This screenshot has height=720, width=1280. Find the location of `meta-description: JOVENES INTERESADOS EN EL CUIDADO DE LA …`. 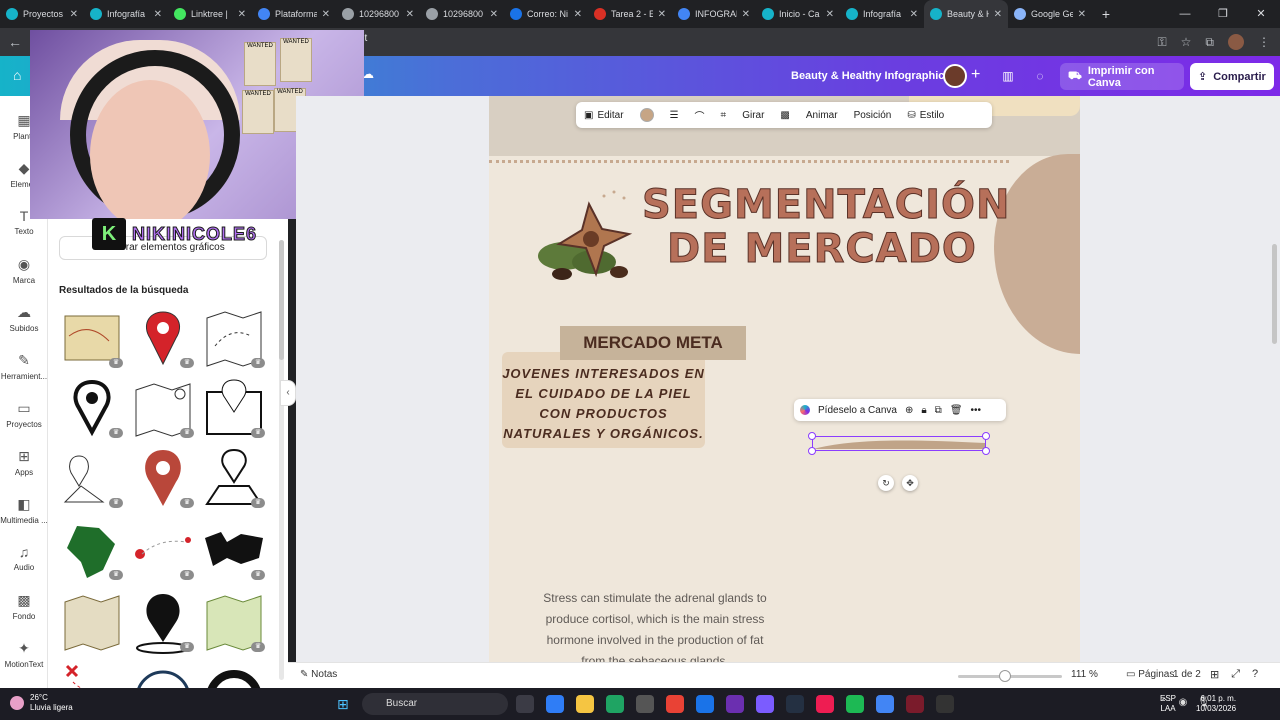

meta-description: JOVENES INTERESADOS EN EL CUIDADO DE LA … is located at coordinates (603, 404).